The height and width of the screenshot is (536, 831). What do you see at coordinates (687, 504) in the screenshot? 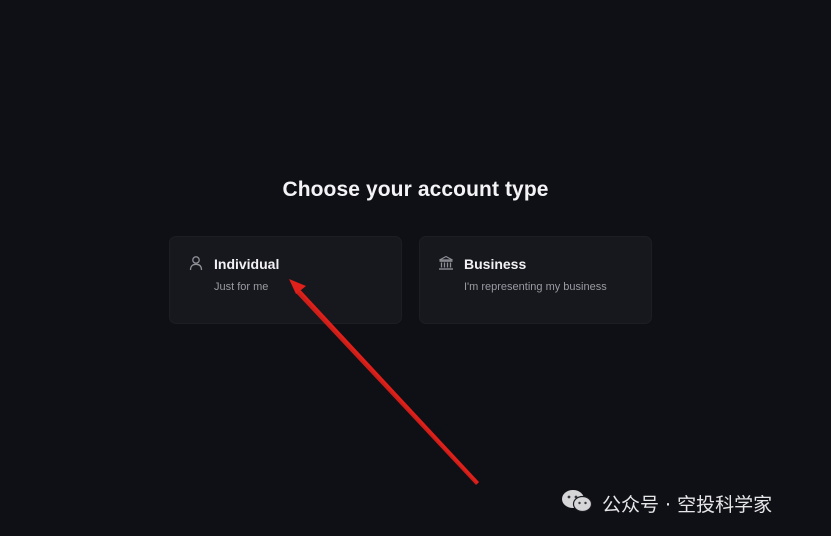
I see `watermark-text: 公众号 · 空投科学家` at bounding box center [687, 504].